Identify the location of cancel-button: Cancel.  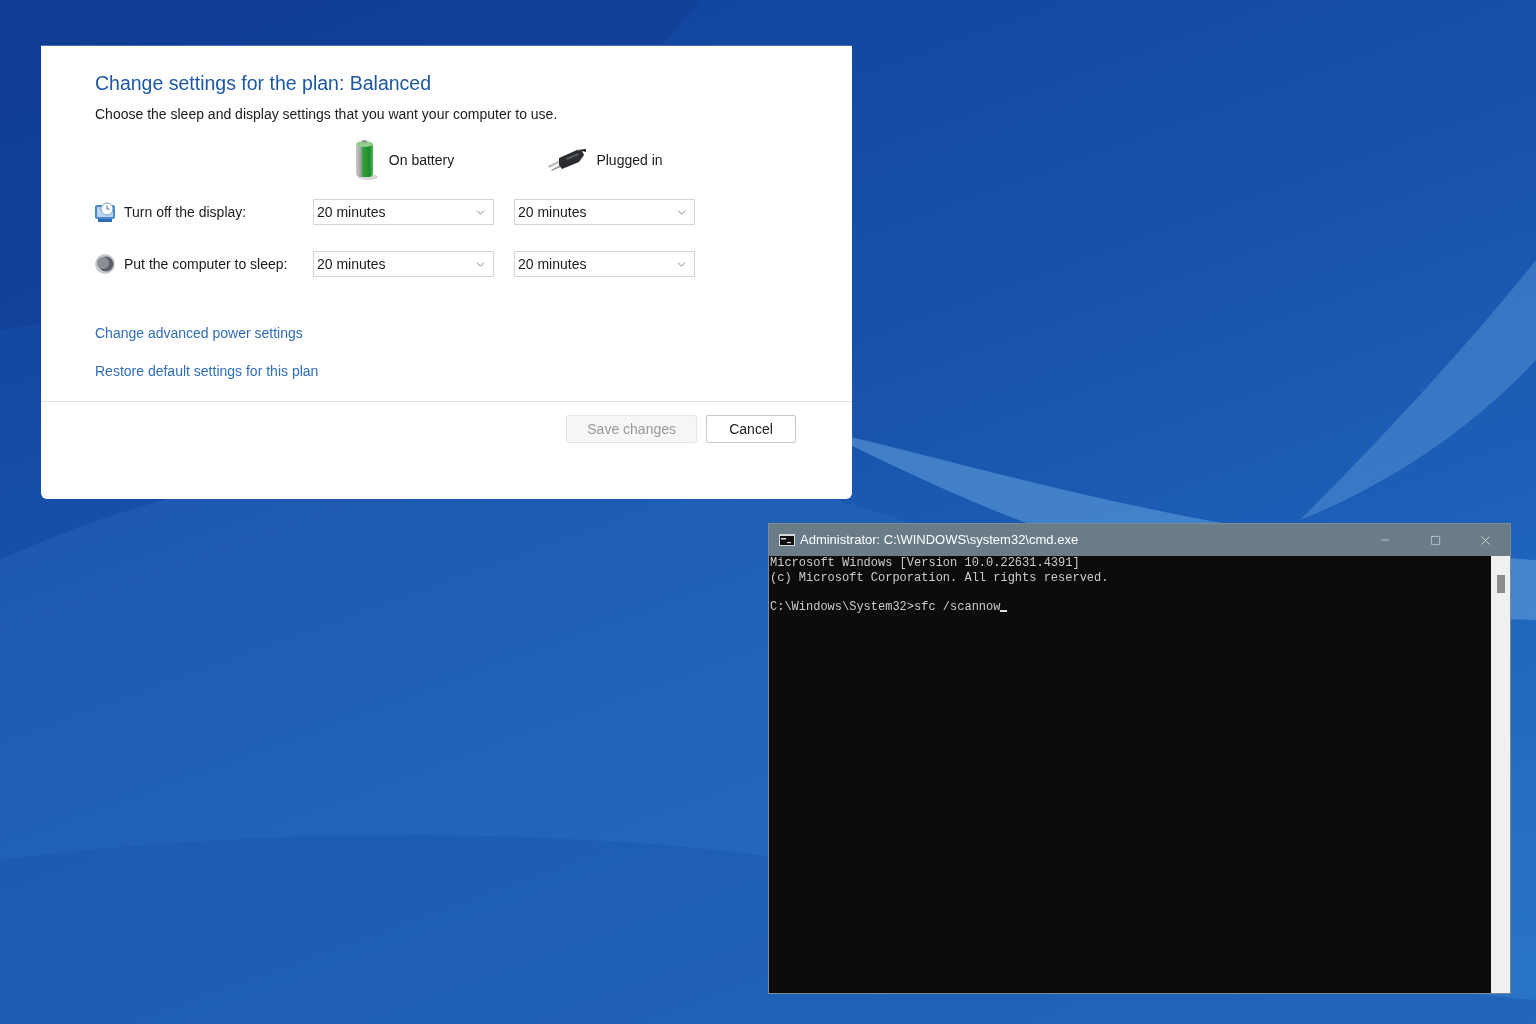
(751, 429).